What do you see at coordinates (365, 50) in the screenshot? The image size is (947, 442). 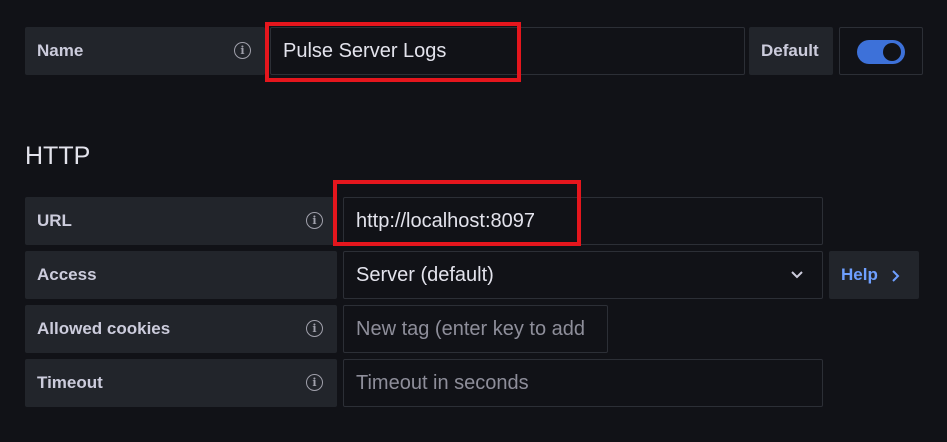 I see `name-input-value: Pulse Server Logs` at bounding box center [365, 50].